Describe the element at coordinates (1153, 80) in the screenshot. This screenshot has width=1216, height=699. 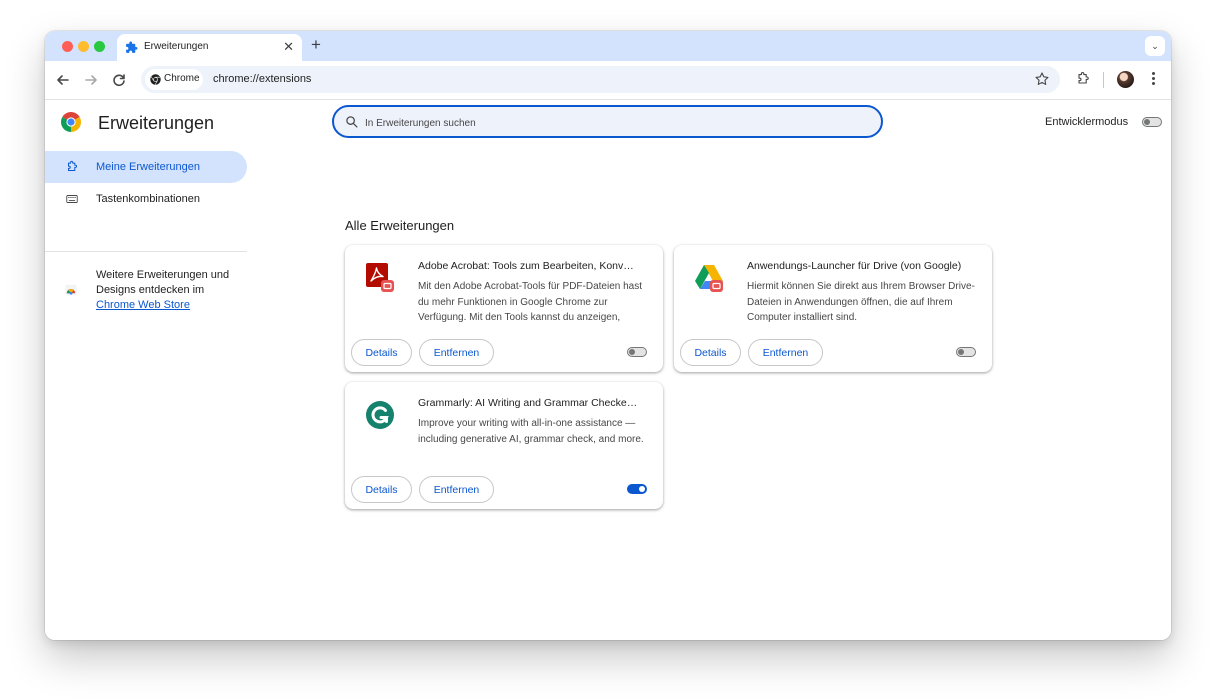
I see `browser-menu-icon` at that location.